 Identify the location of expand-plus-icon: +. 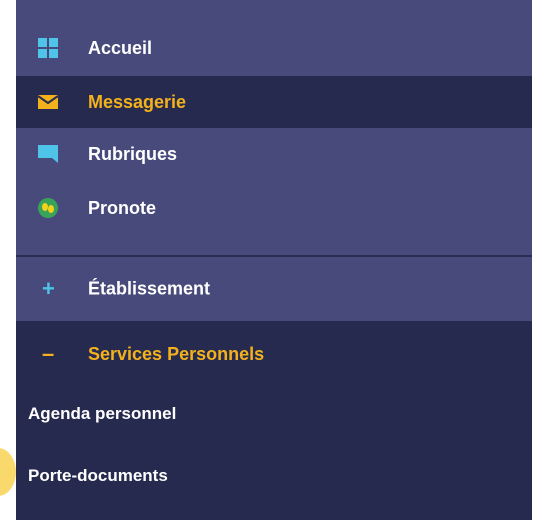
(48, 288).